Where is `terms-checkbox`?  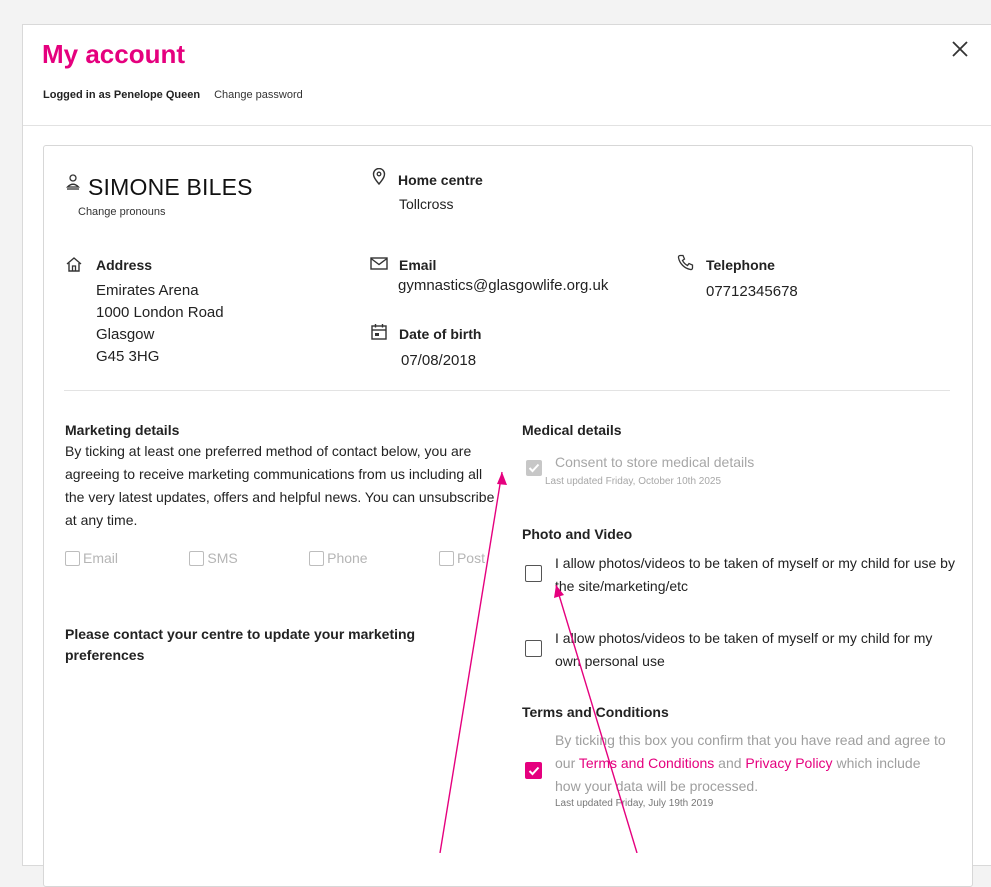
terms-checkbox is located at coordinates (533, 770).